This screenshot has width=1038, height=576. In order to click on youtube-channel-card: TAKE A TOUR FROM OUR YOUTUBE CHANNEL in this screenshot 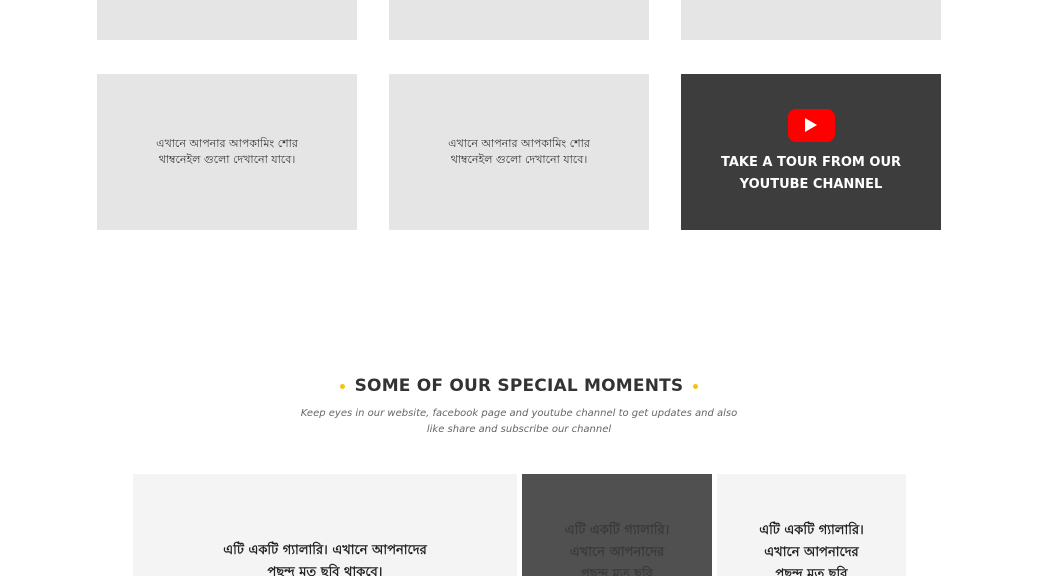, I will do `click(811, 152)`.